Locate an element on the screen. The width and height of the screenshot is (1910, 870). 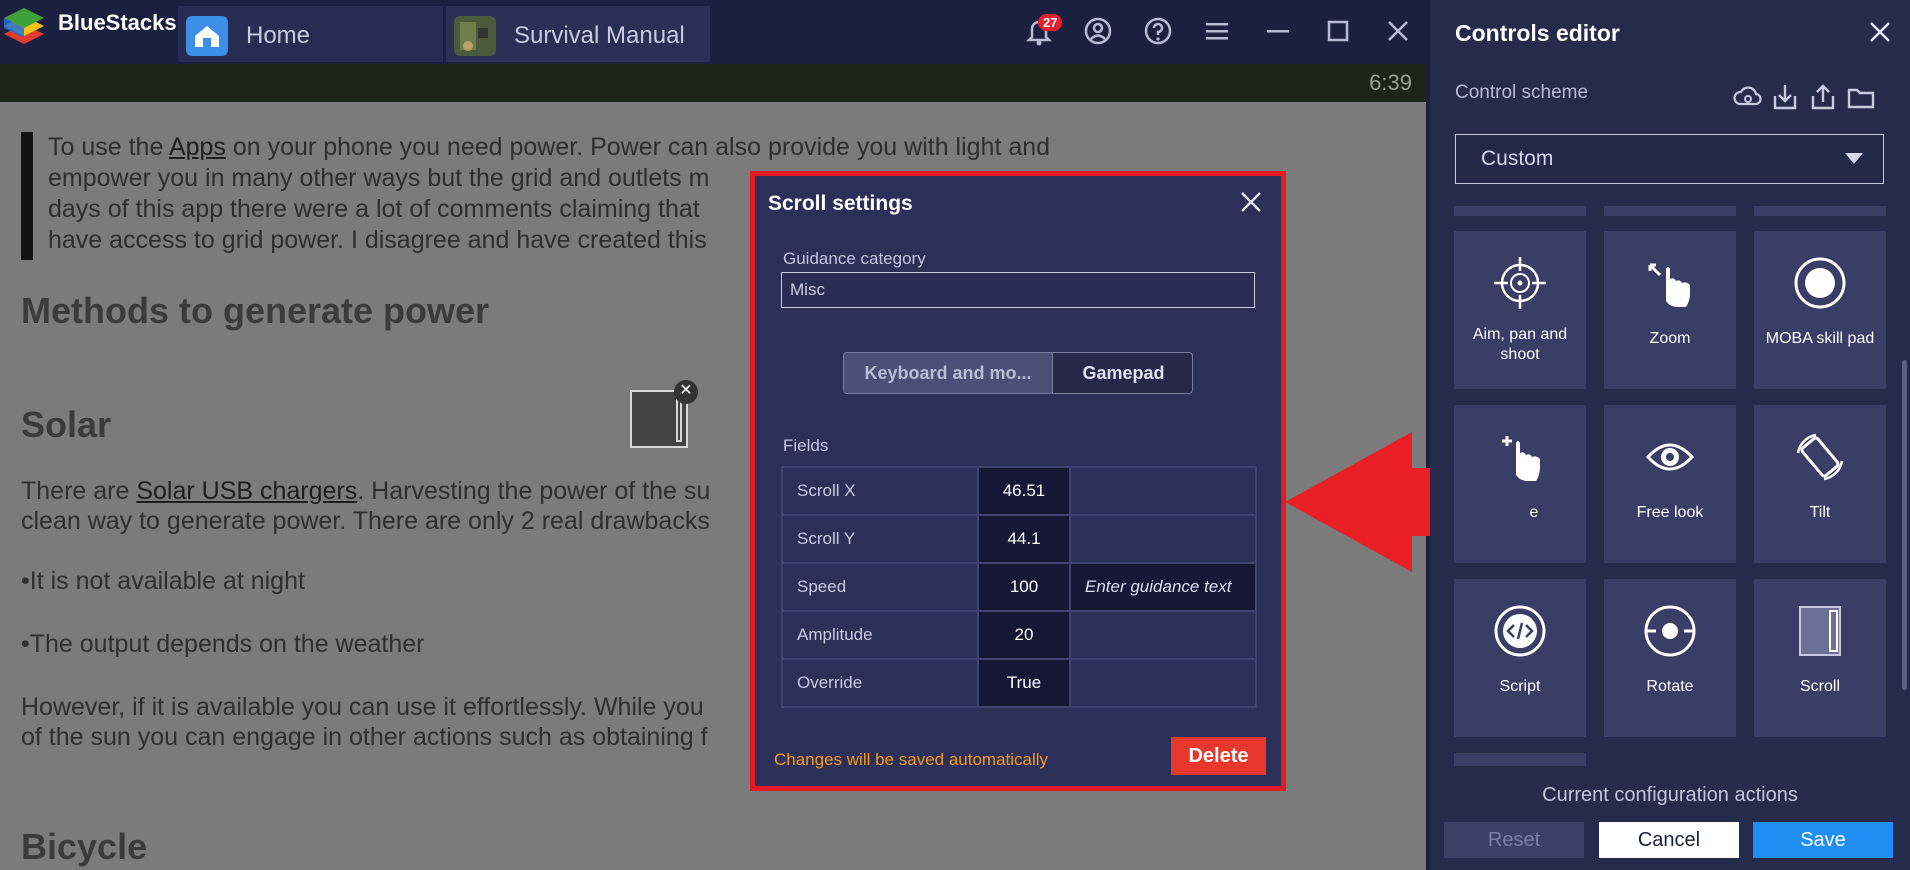
tab-home: Home is located at coordinates (310, 34).